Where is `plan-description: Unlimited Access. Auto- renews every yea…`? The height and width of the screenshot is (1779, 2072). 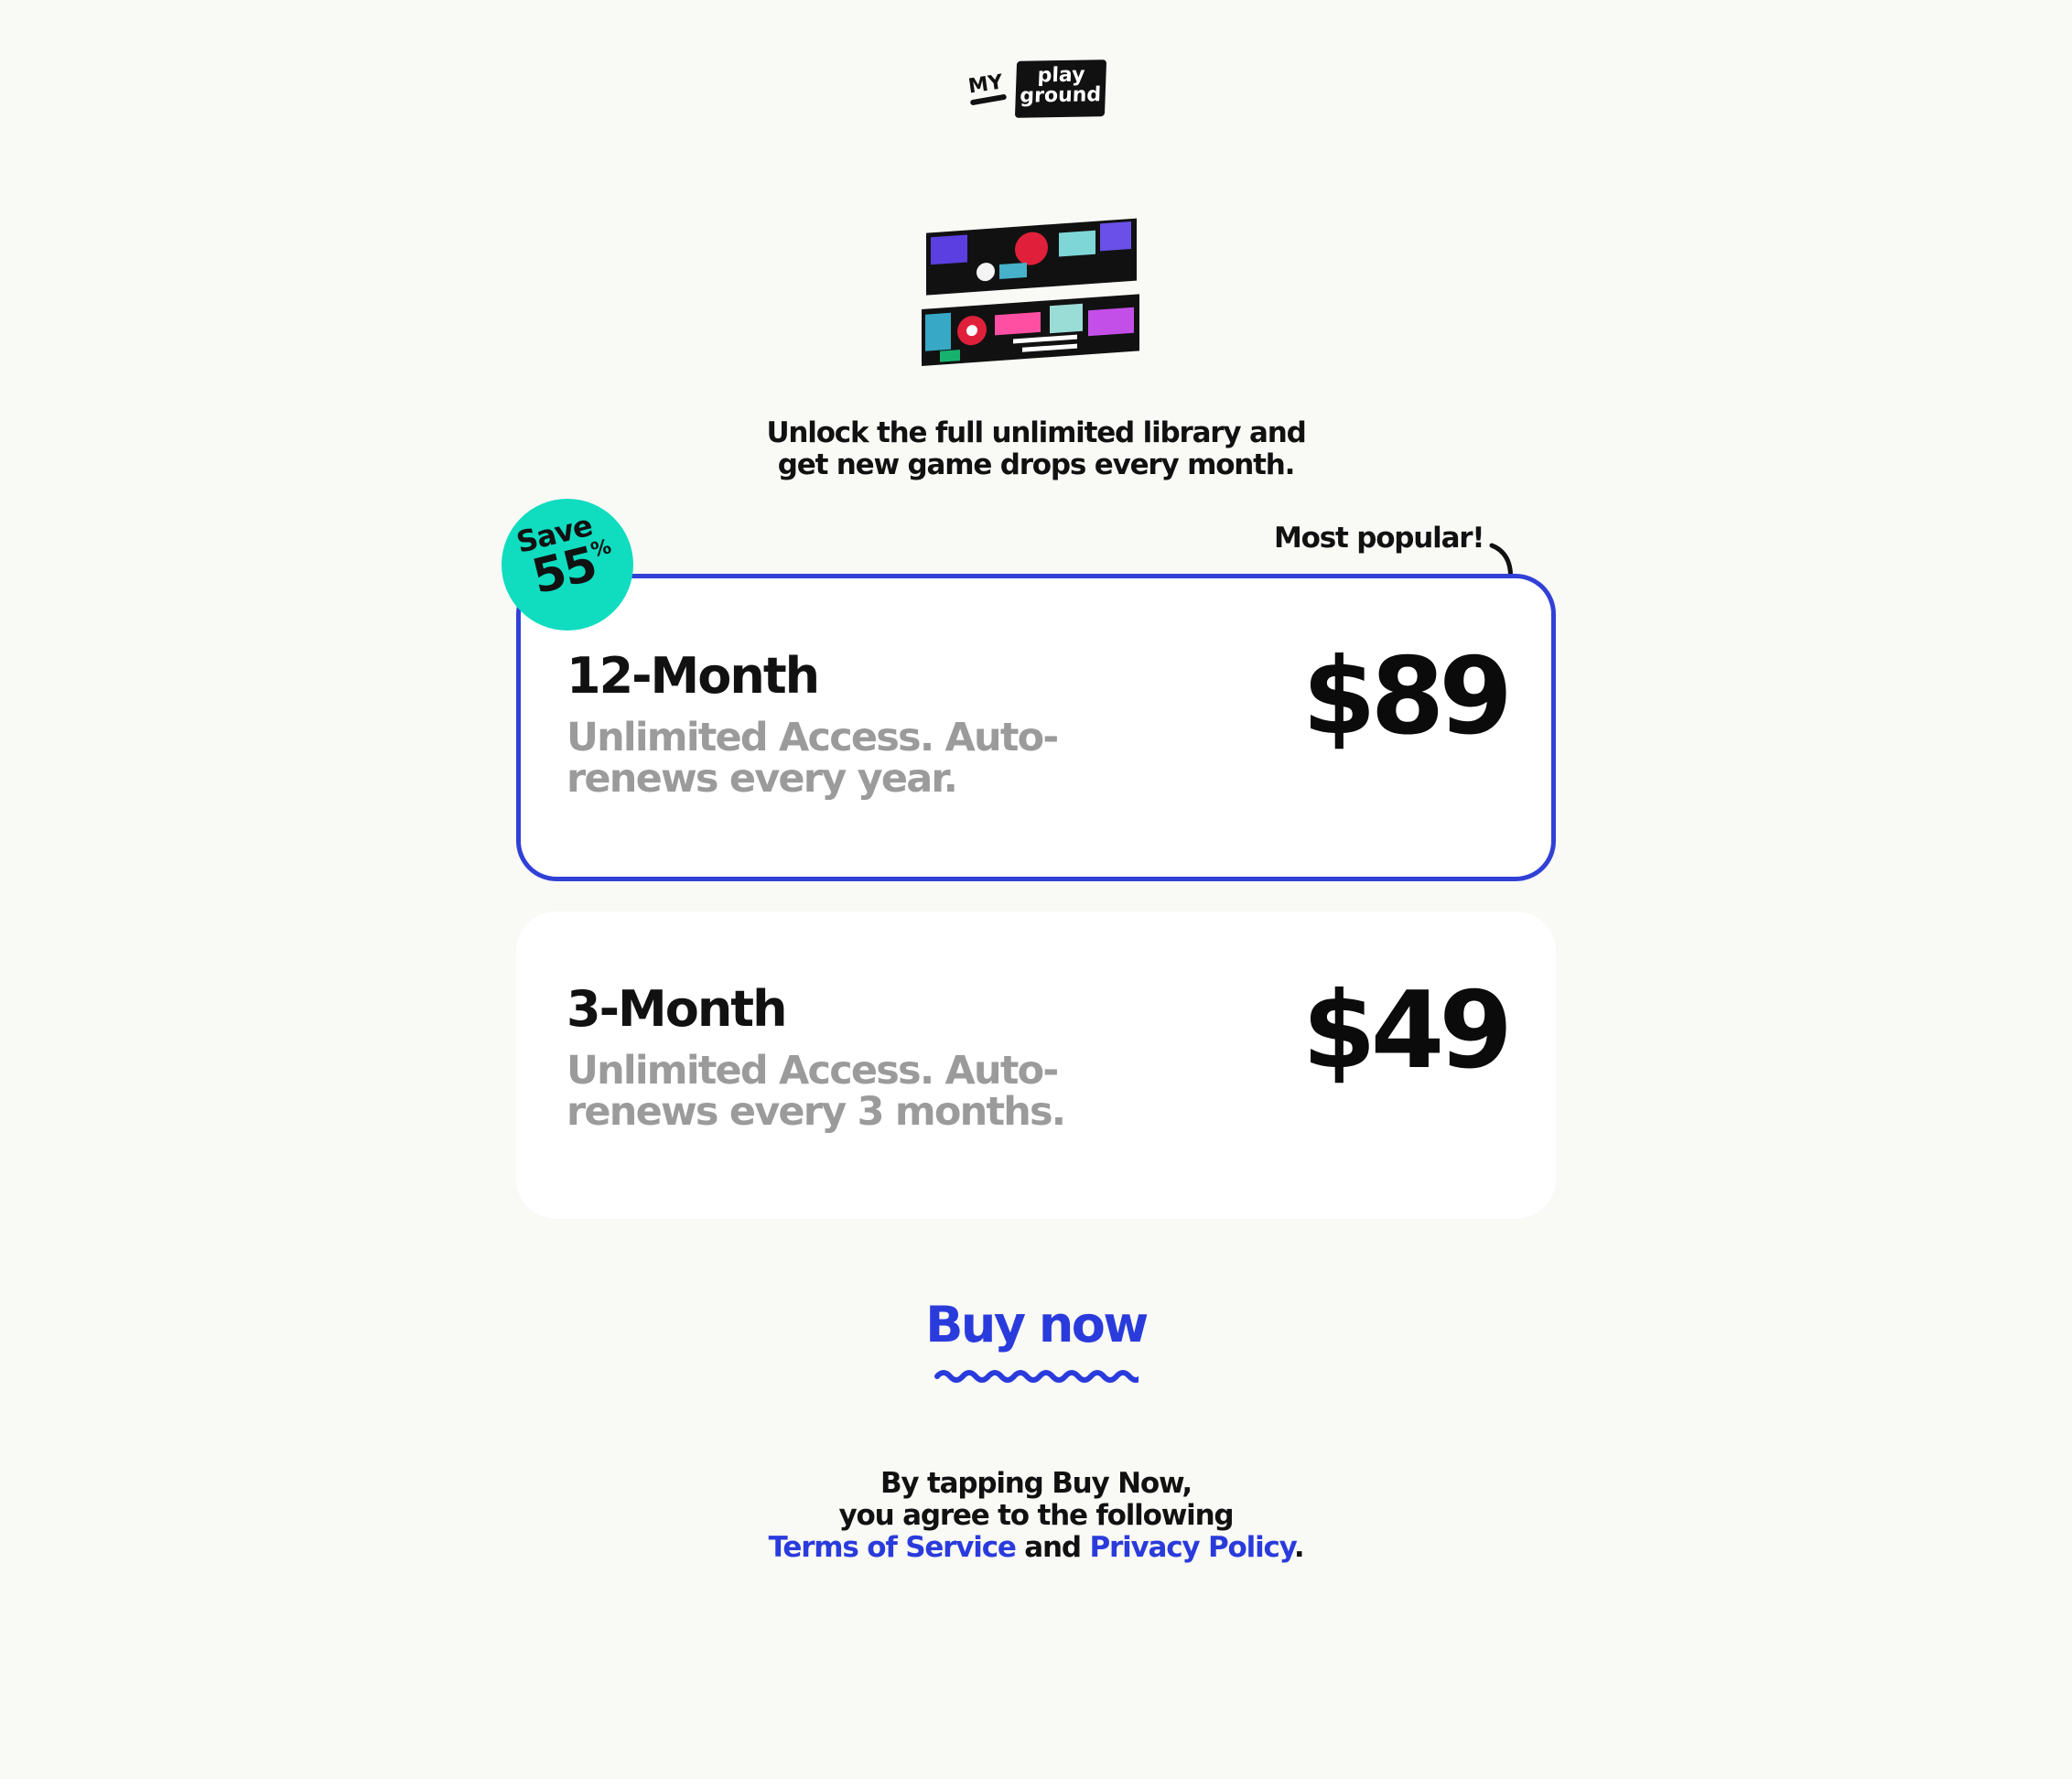
plan-description: Unlimited Access. Auto- renews every yea… is located at coordinates (823, 758).